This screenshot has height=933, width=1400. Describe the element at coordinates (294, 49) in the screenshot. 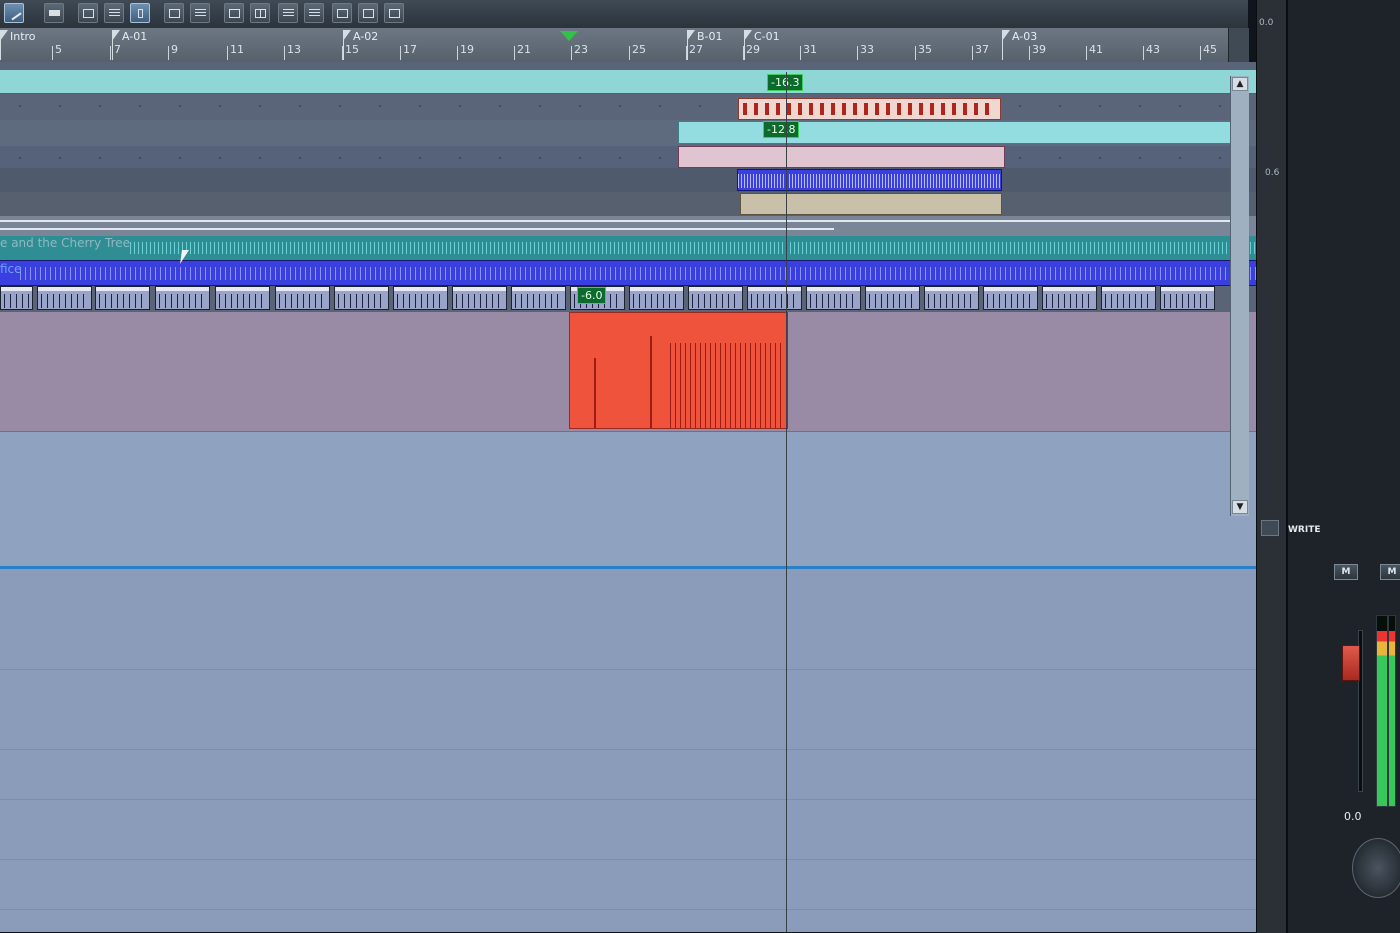

I see `bar-number: 13` at that location.